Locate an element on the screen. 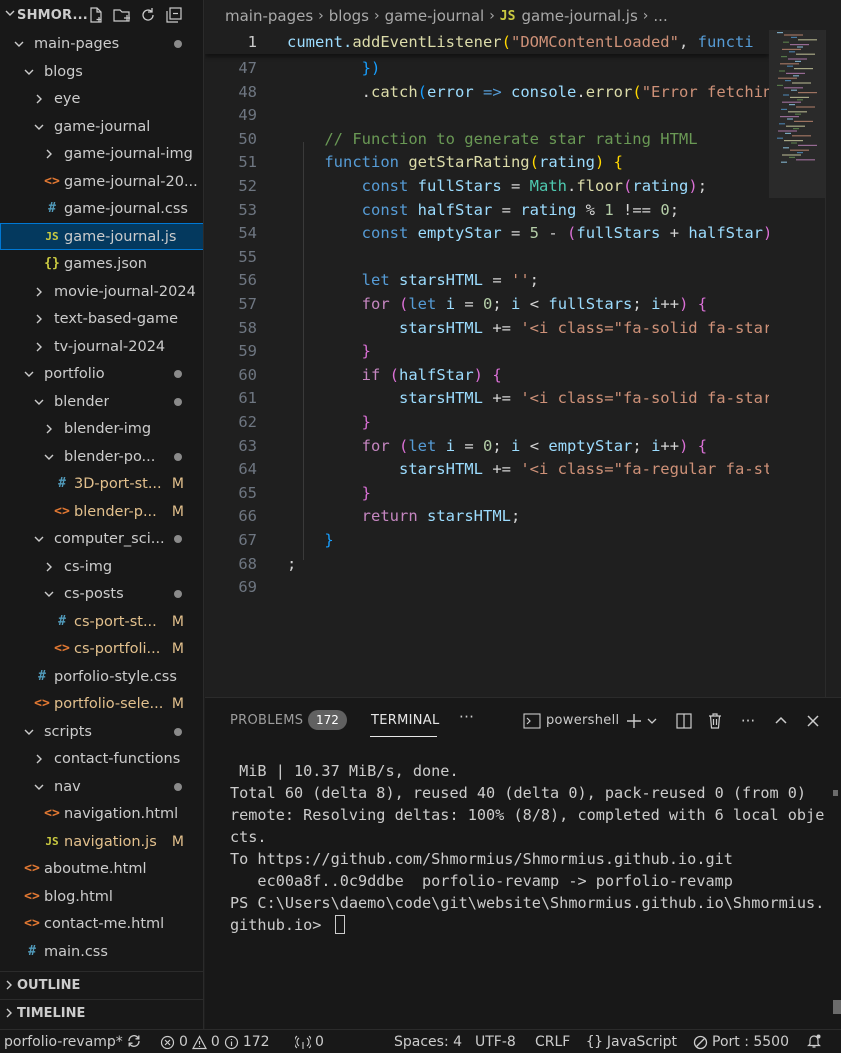  tree-folder: scripts is located at coordinates (101, 732).